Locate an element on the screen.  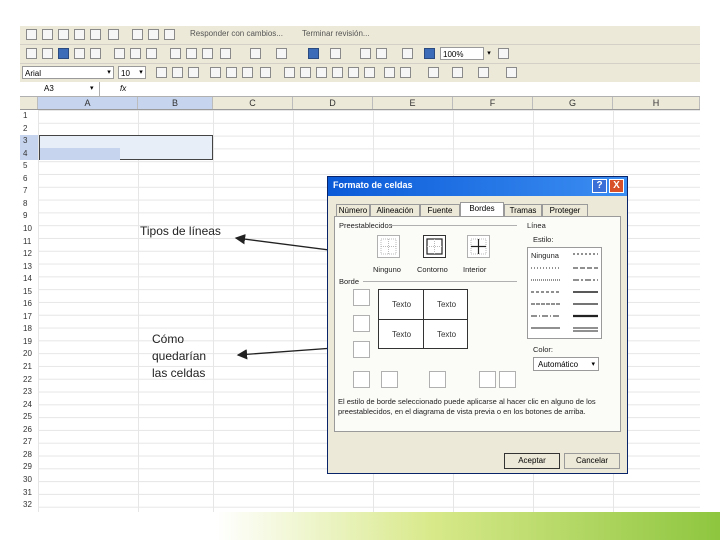
row-header: 11 is located at coordinates (29, 242).